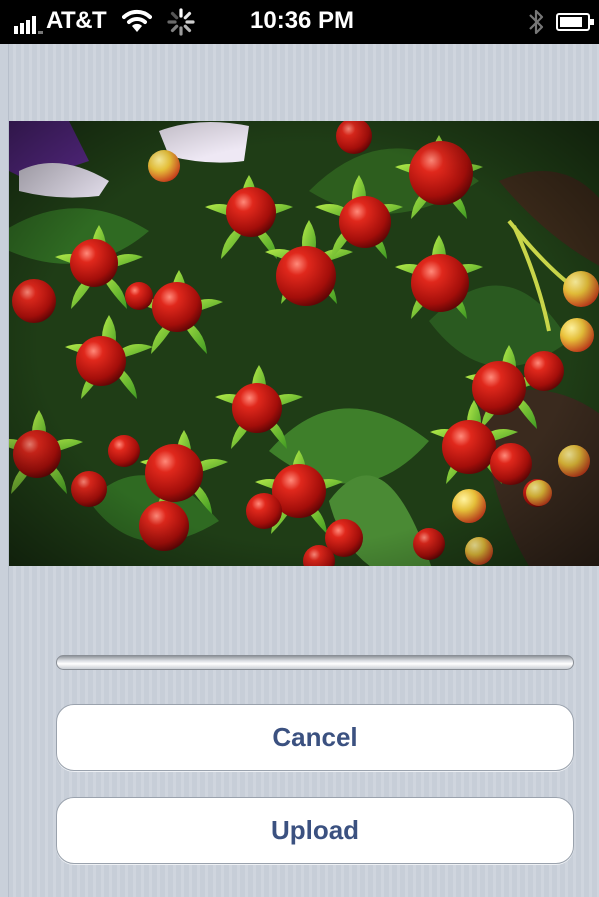 The height and width of the screenshot is (897, 599). What do you see at coordinates (181, 22) in the screenshot?
I see `activity-icon` at bounding box center [181, 22].